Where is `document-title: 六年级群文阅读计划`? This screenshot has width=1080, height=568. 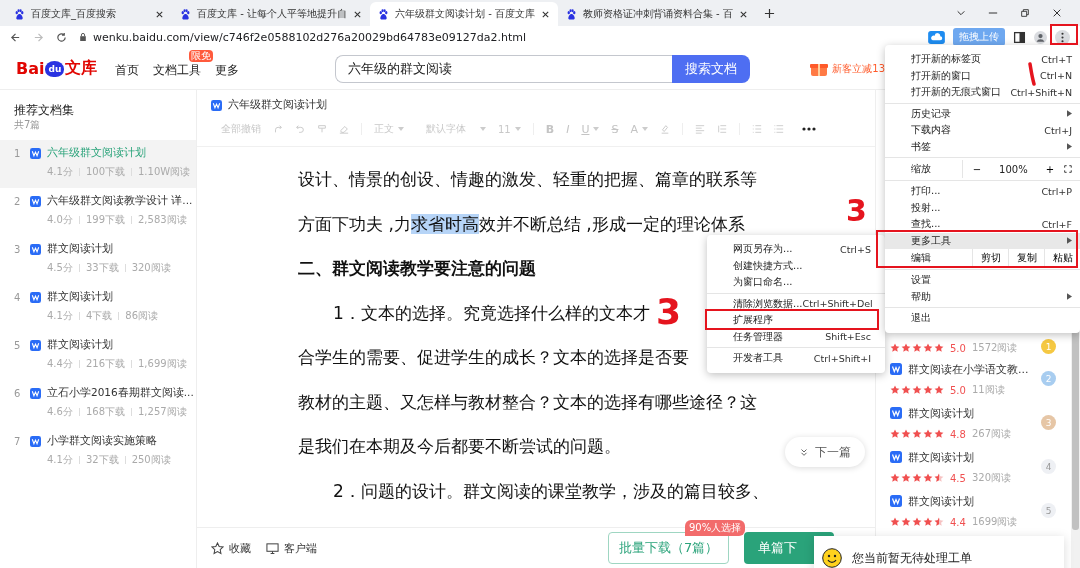
document-title: 六年级群文阅读计划 is located at coordinates (277, 105).